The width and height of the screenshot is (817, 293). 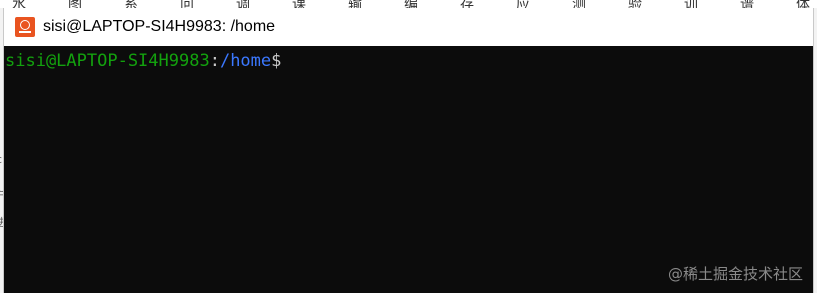 I want to click on icon-bar-shape, so click(x=25, y=32).